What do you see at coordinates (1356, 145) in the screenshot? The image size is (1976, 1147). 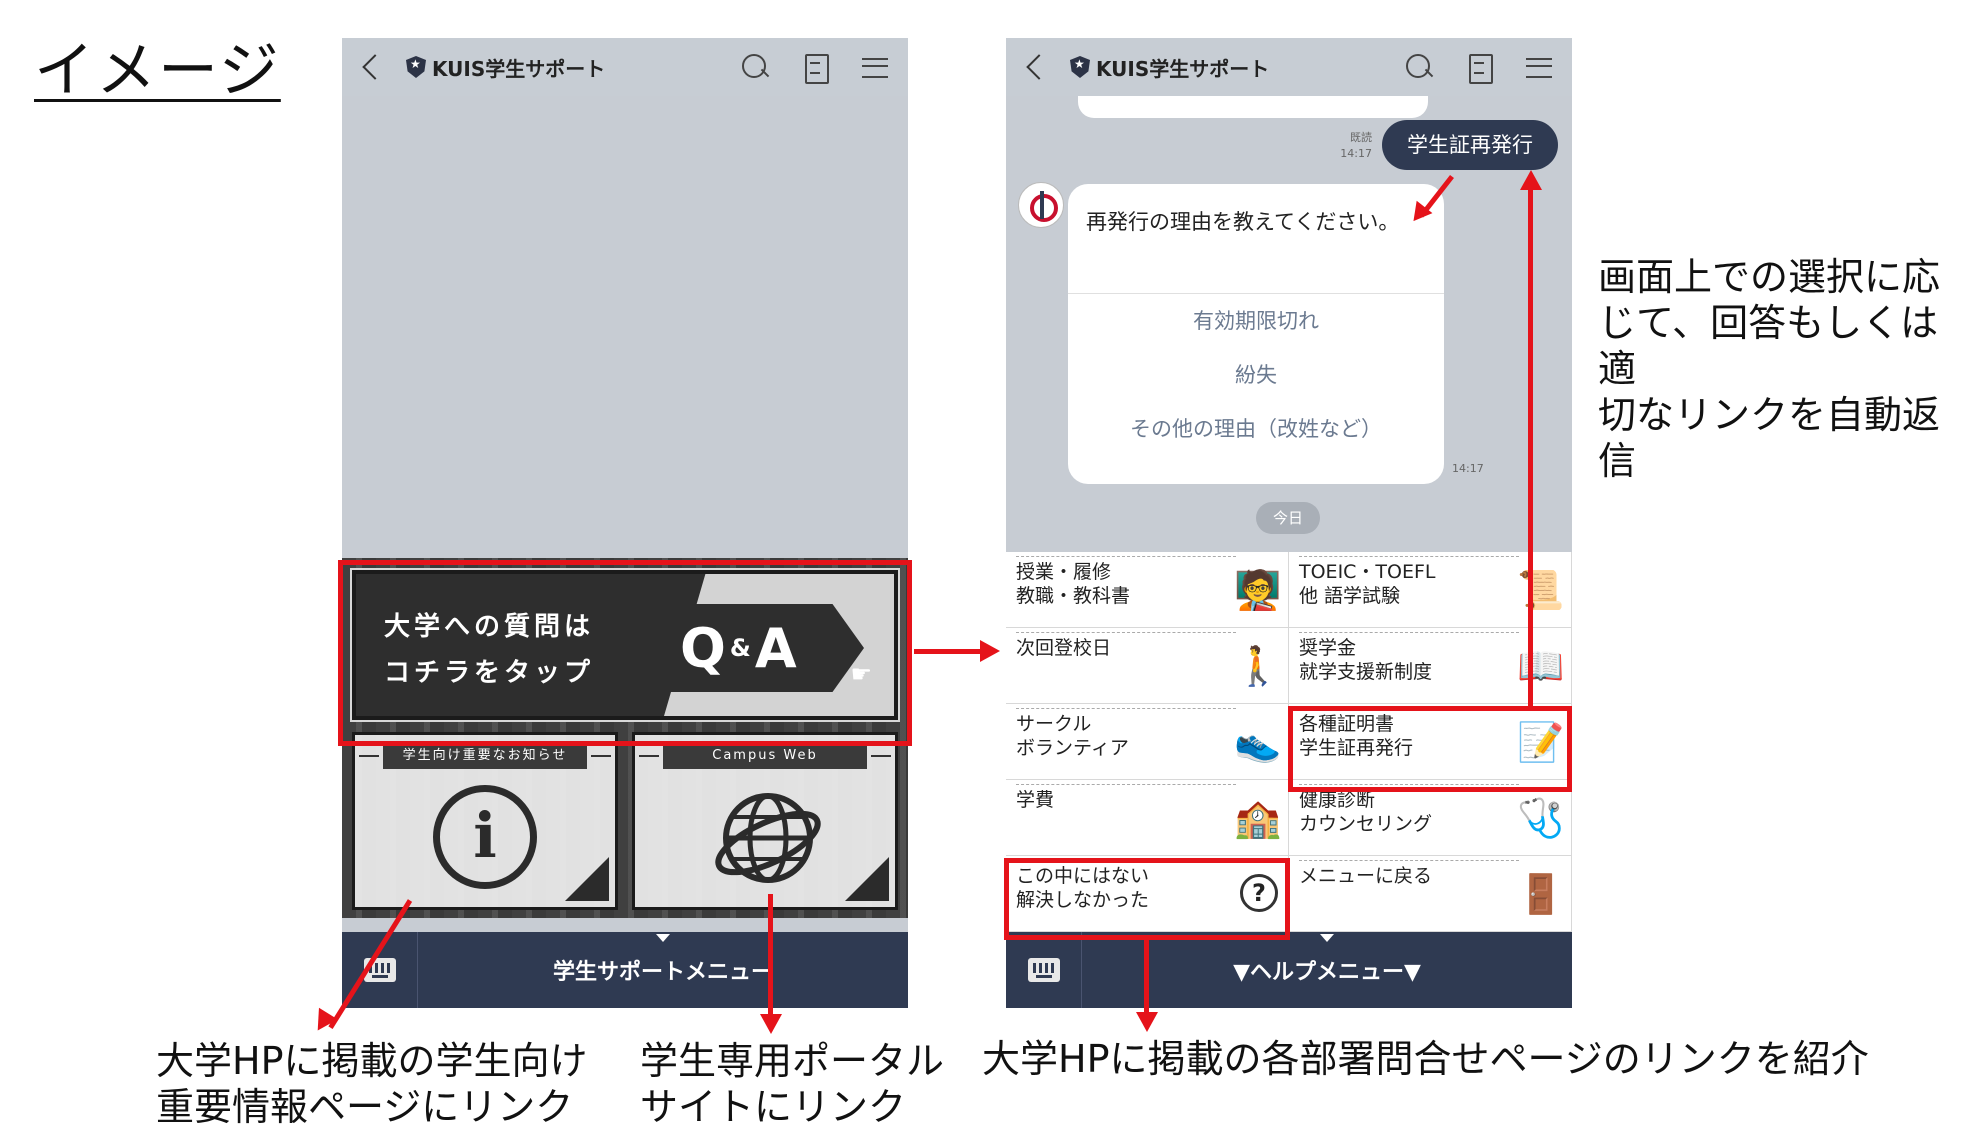 I see `read-receipt: 既読 14:17` at bounding box center [1356, 145].